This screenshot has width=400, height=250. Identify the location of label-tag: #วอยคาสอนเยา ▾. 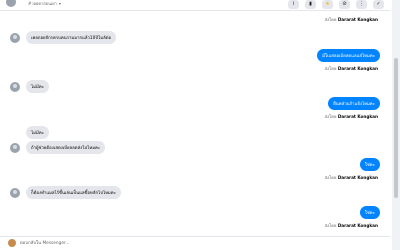
(44, 3).